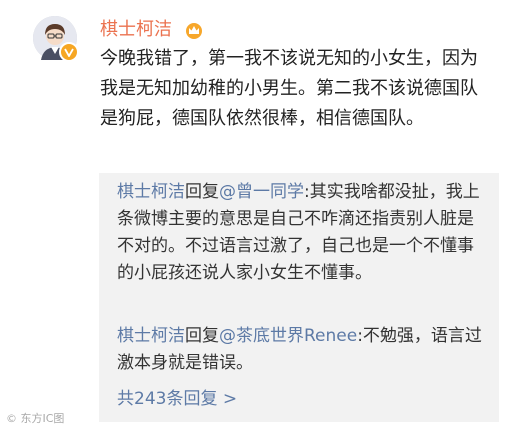 This screenshot has height=433, width=515. Describe the element at coordinates (69, 52) in the screenshot. I see `verified-v-icon` at that location.